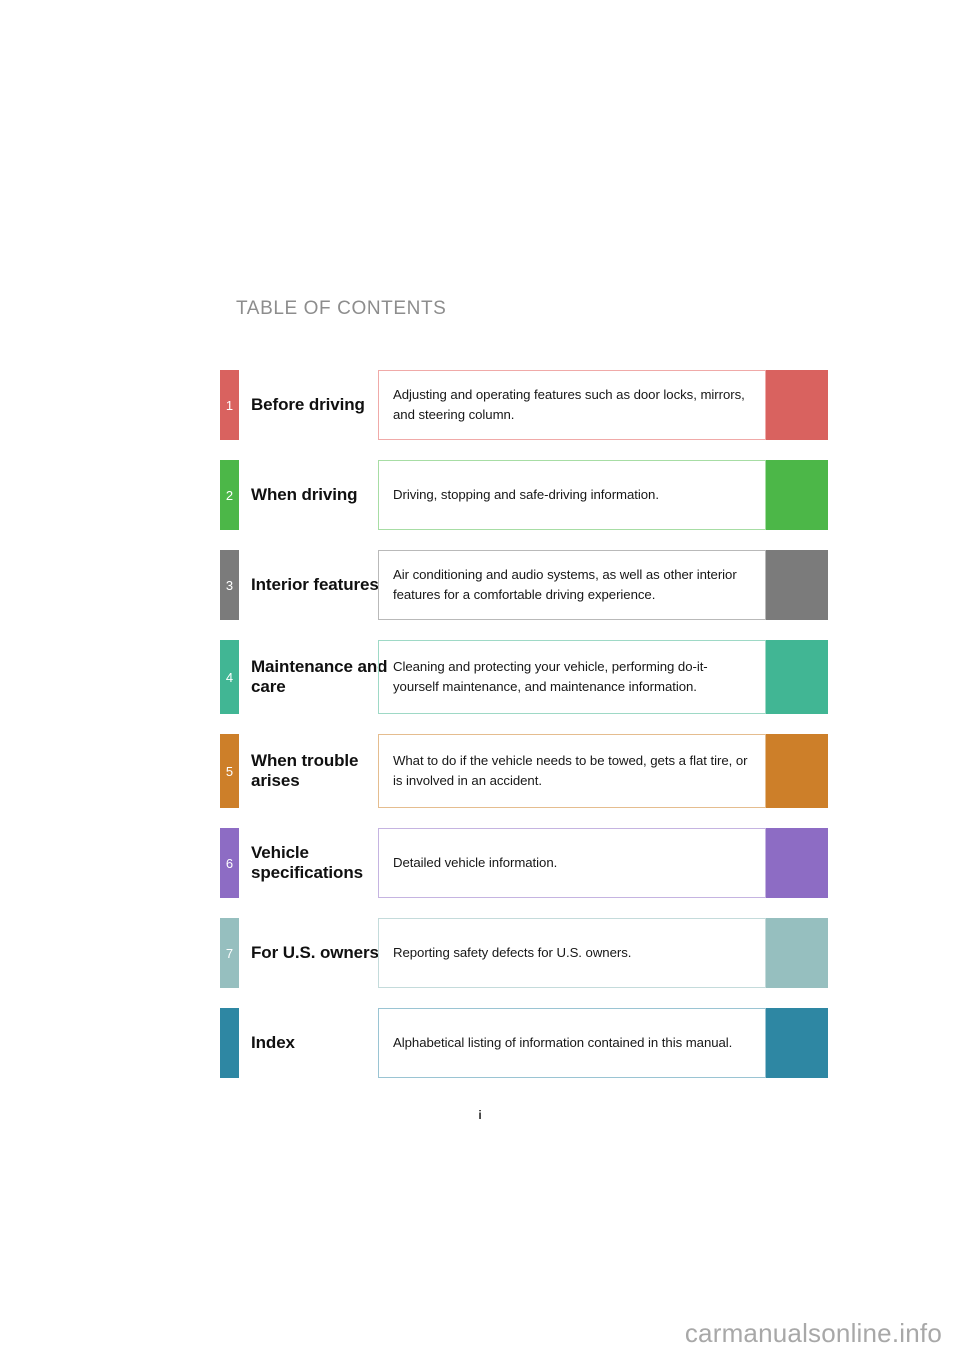 This screenshot has width=960, height=1358. What do you see at coordinates (480, 1115) in the screenshot?
I see `page-number: i` at bounding box center [480, 1115].